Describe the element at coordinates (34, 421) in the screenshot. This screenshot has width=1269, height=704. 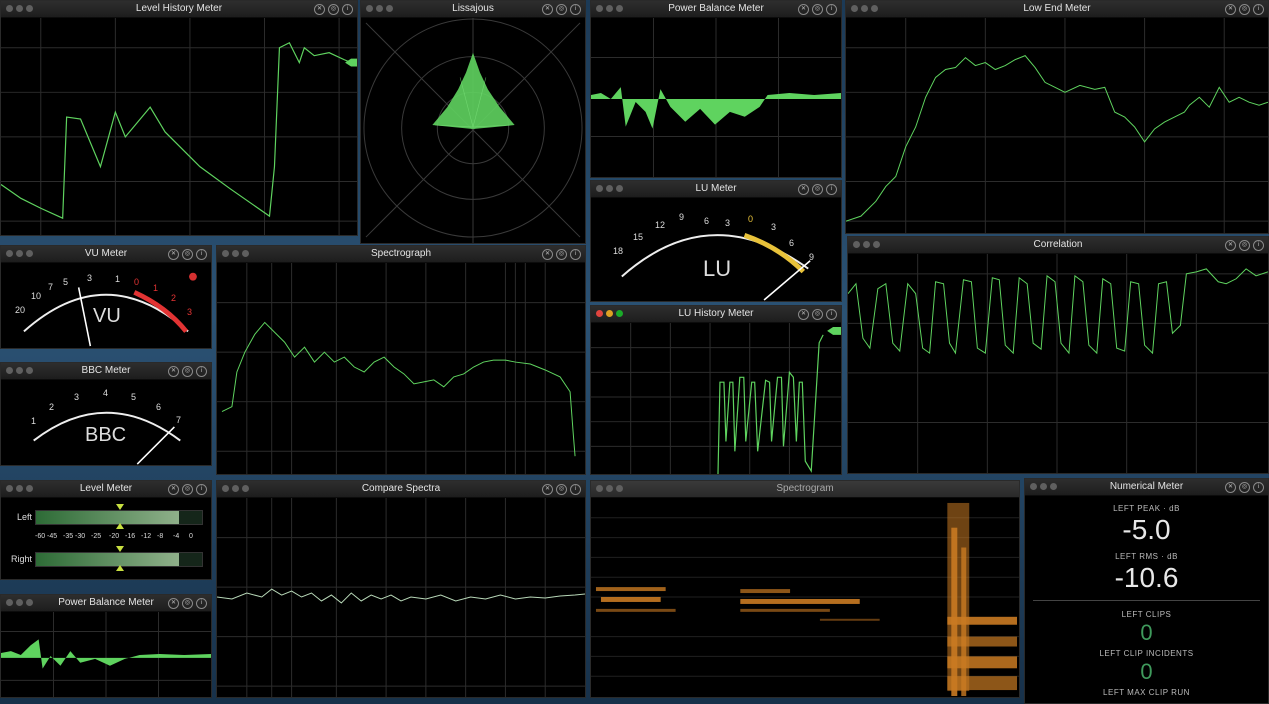
I see `bbc-tick-label: 1` at that location.